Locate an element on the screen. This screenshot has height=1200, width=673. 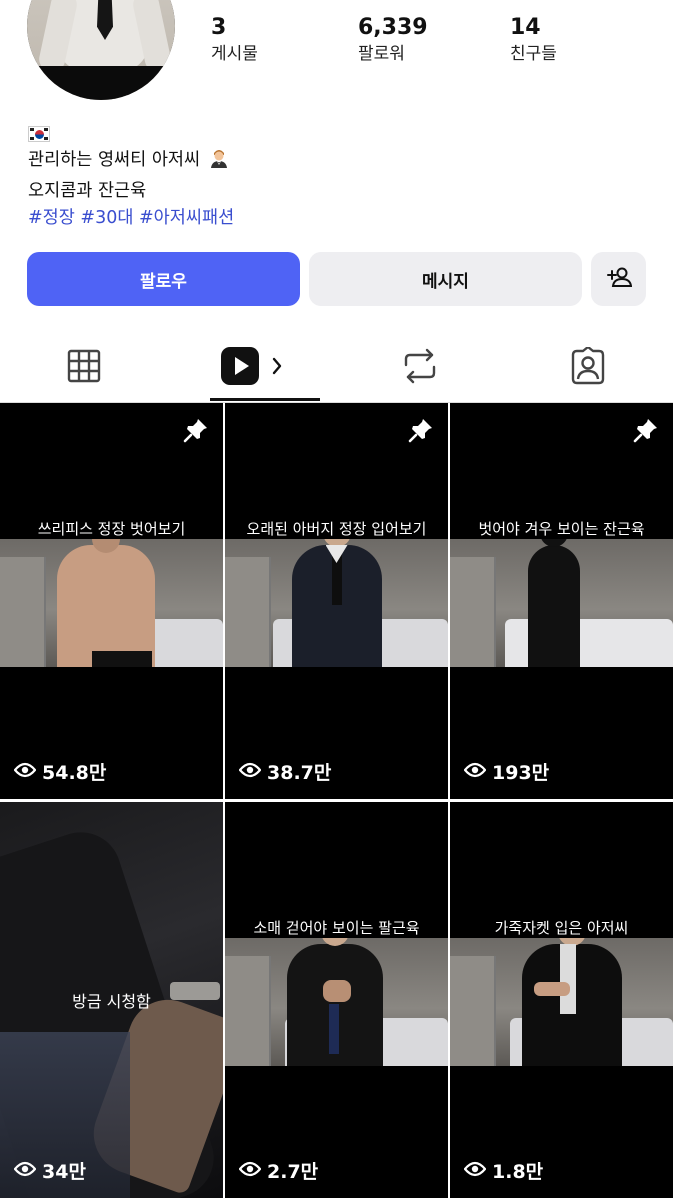
view-count: 38.7만 is located at coordinates (285, 771).